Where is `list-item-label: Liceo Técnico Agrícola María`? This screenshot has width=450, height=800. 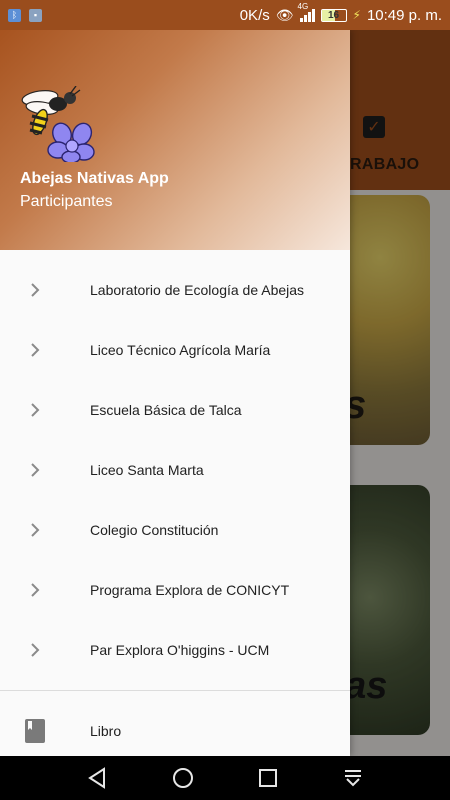
list-item-label: Liceo Técnico Agrícola María is located at coordinates (180, 350).